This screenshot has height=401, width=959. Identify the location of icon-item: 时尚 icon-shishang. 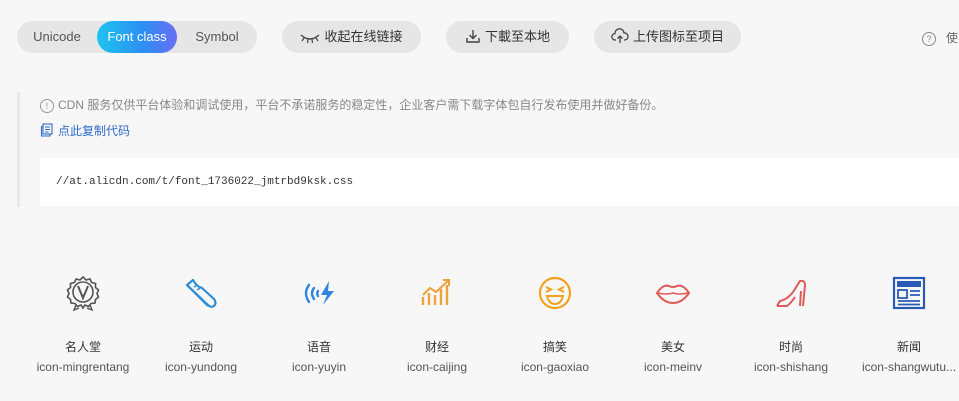
(791, 325).